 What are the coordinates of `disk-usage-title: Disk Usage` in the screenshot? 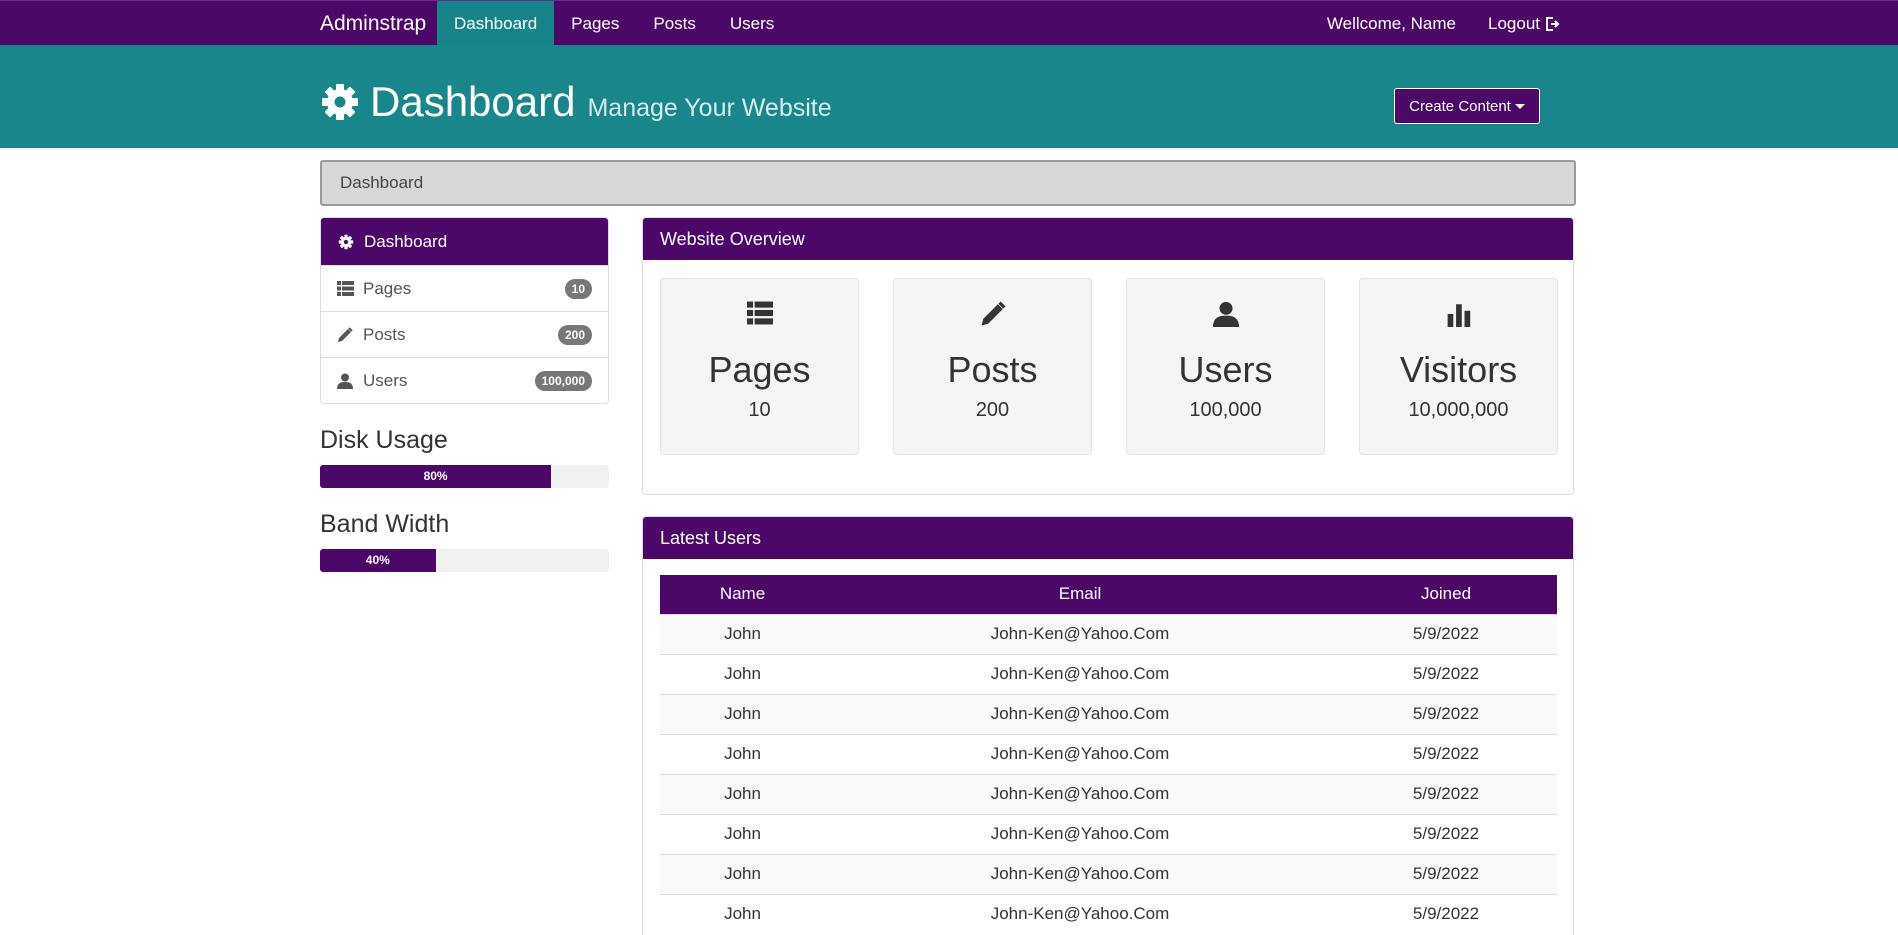 It's located at (384, 440).